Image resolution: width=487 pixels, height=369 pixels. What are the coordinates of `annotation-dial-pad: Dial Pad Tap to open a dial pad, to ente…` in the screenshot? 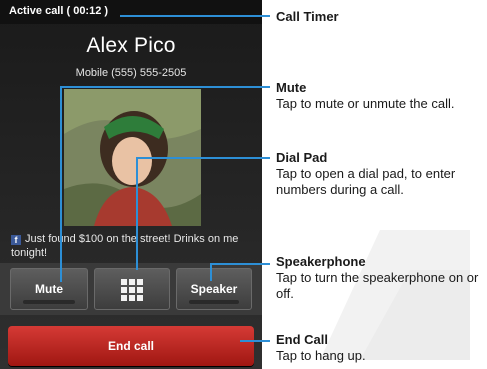 It's located at (381, 174).